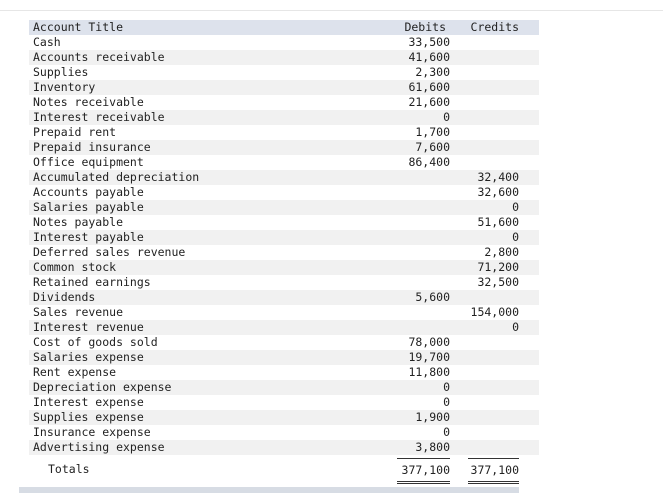  What do you see at coordinates (501, 252) in the screenshot?
I see `credit-cell: 2,800` at bounding box center [501, 252].